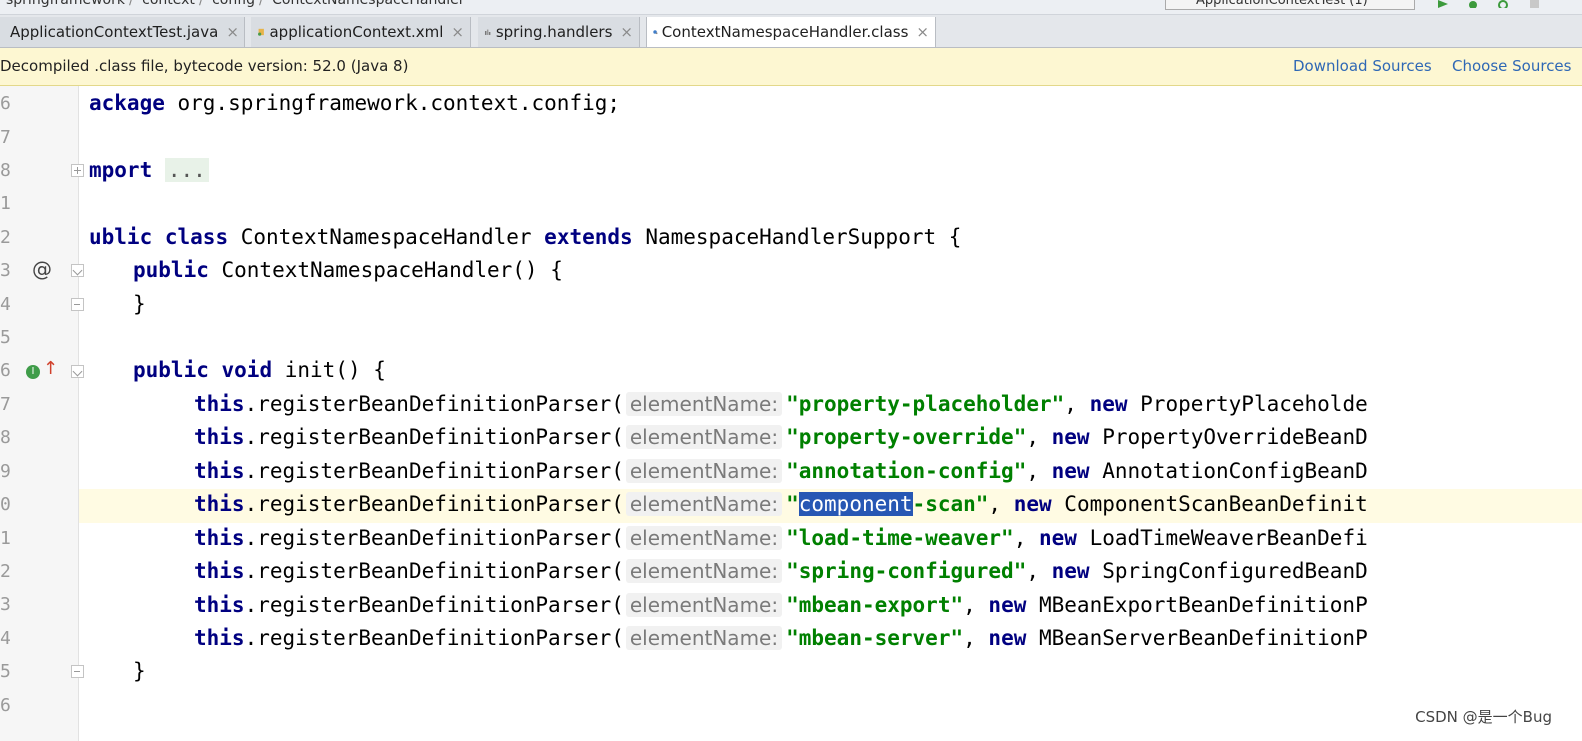  What do you see at coordinates (5, 504) in the screenshot?
I see `line-number: 0` at bounding box center [5, 504].